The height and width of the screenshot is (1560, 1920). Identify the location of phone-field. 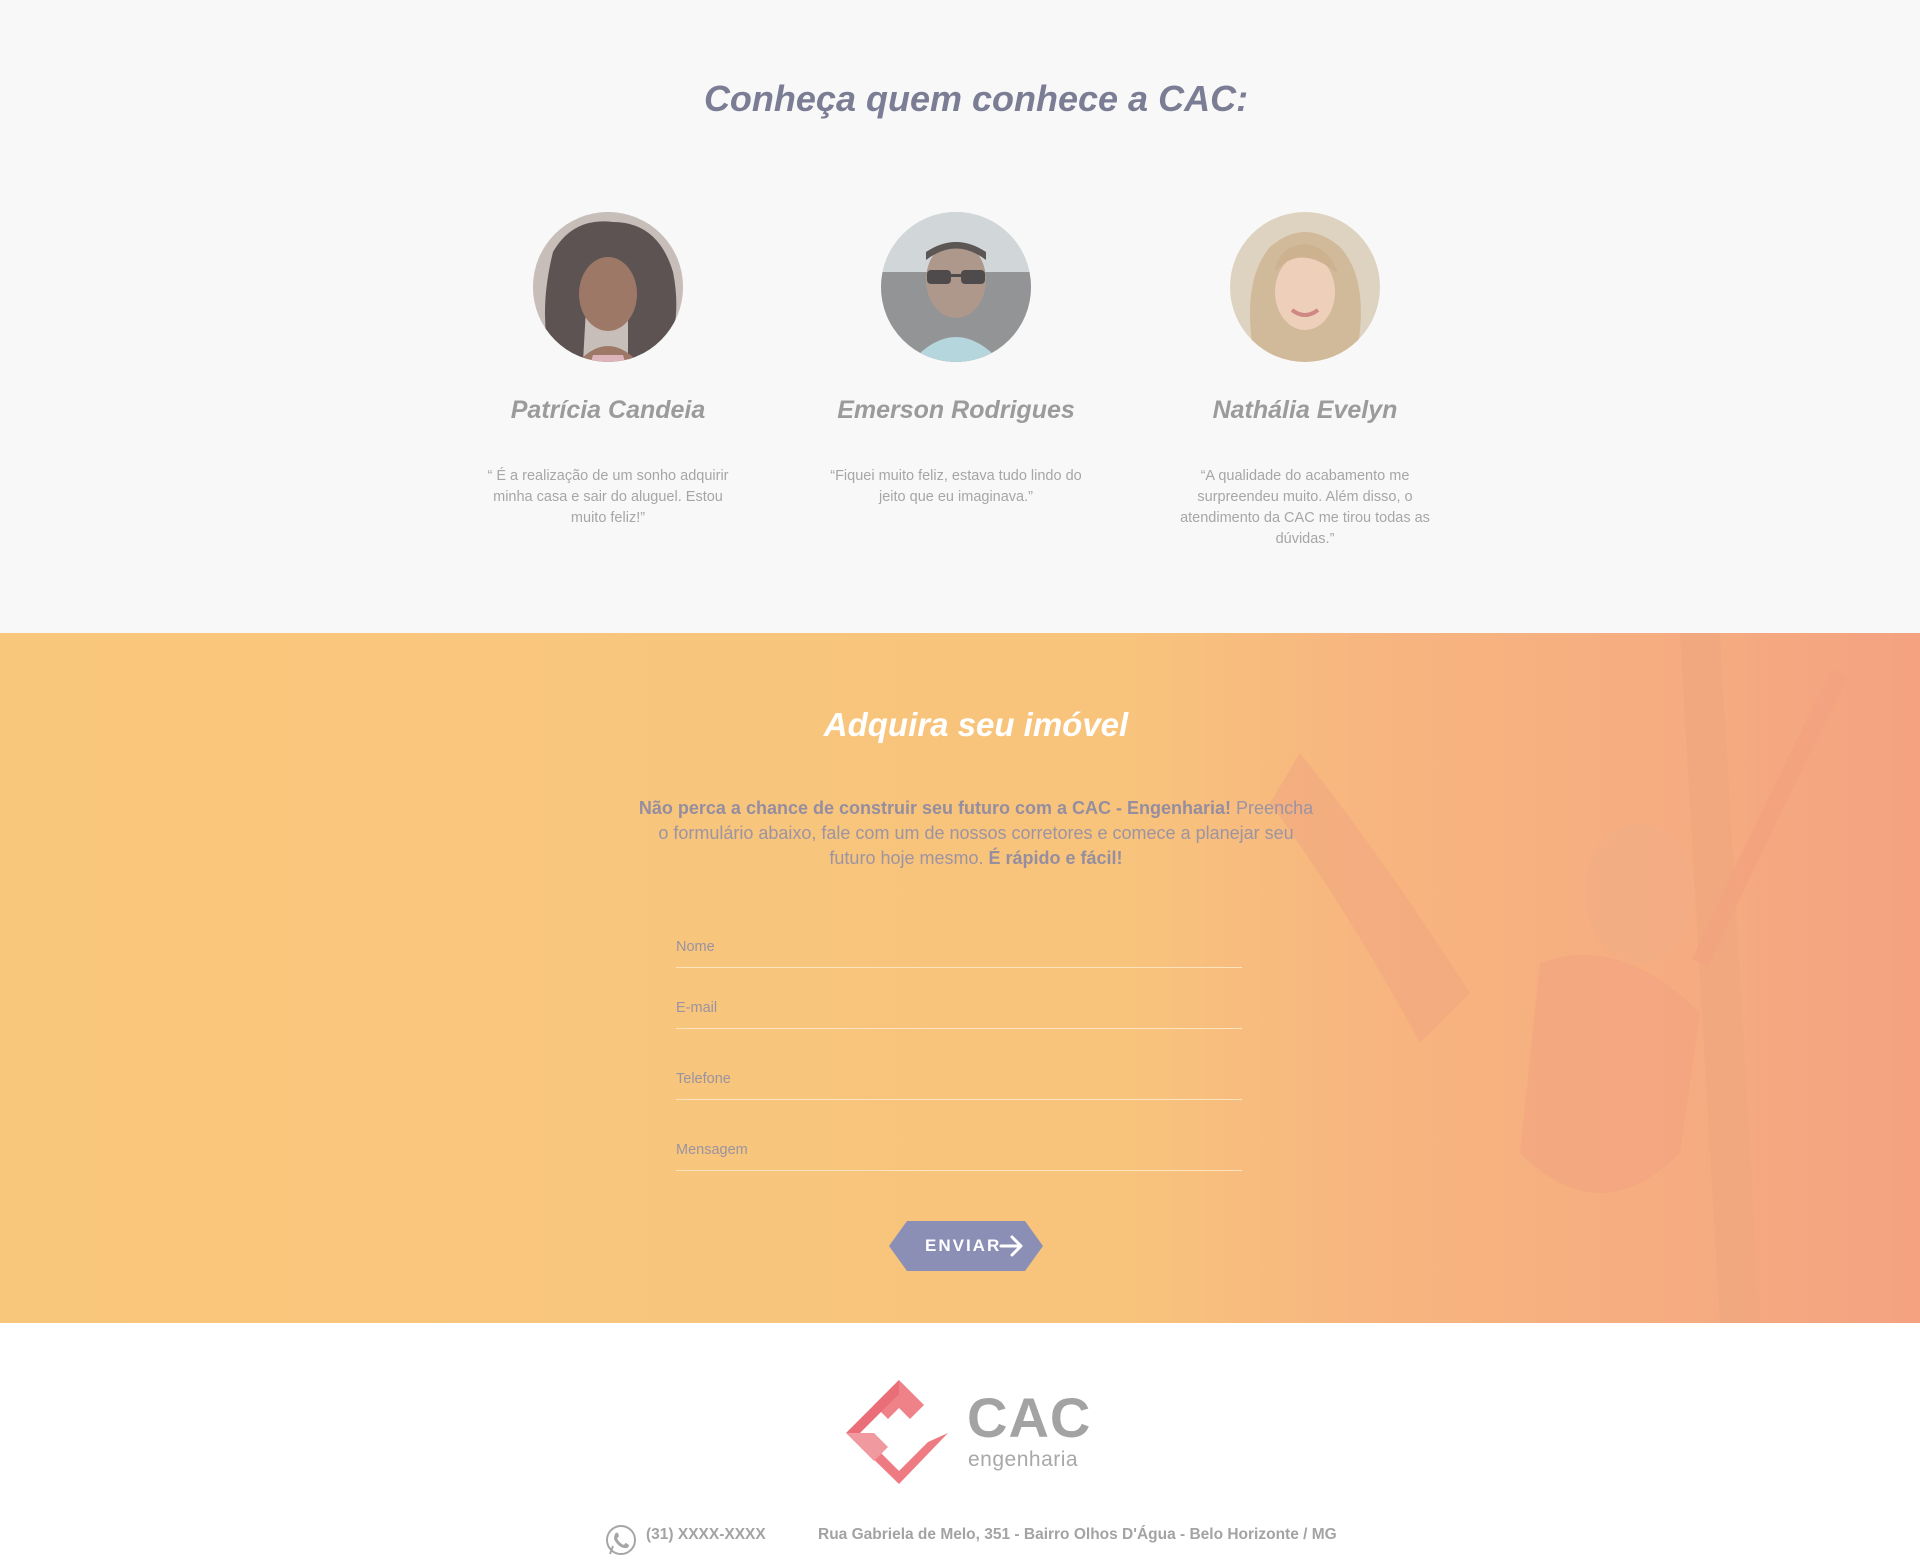
(959, 1080).